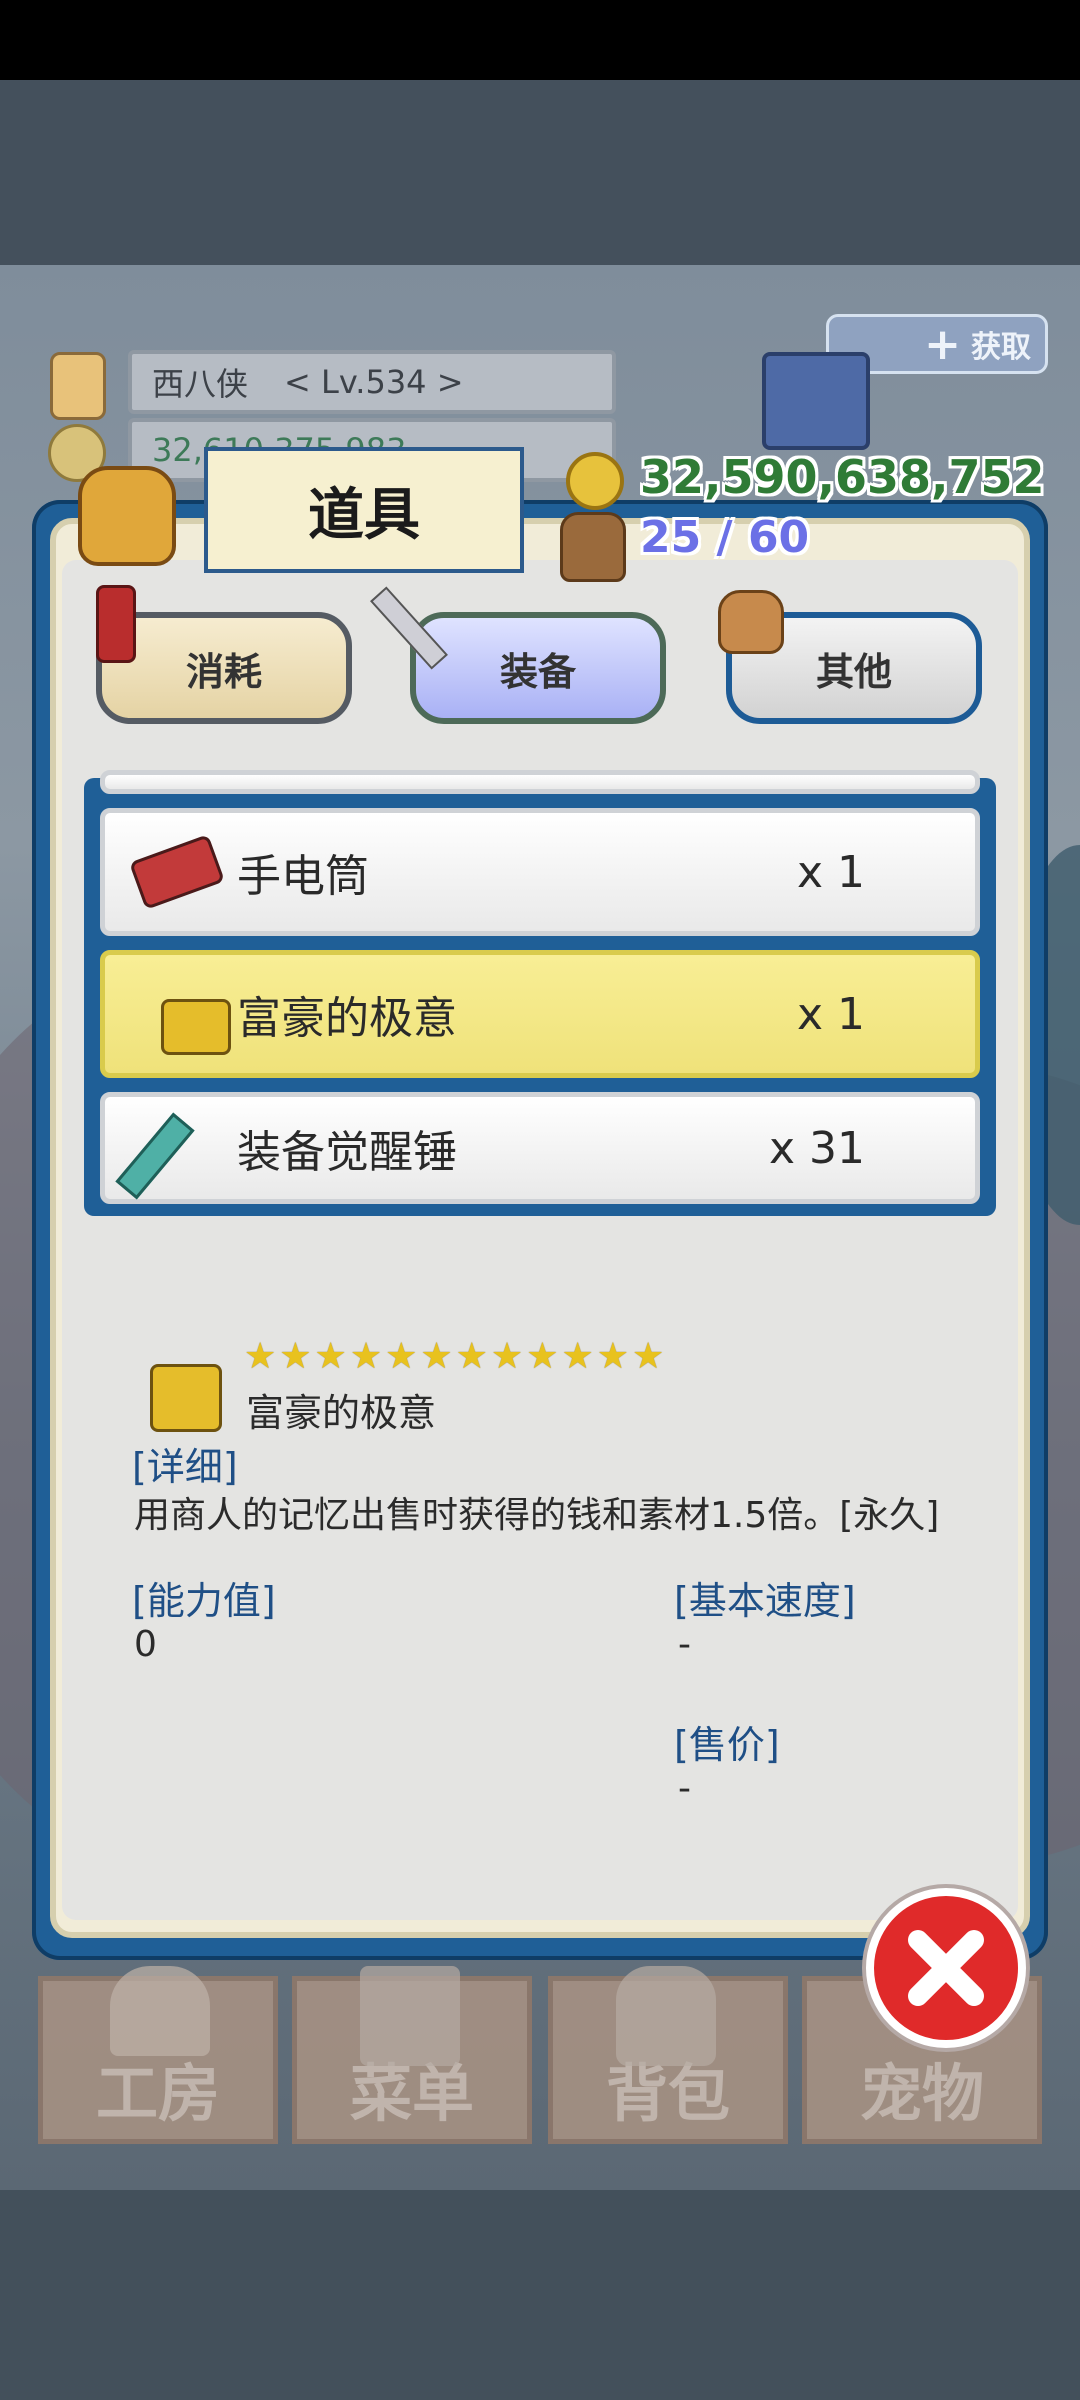 This screenshot has height=2400, width=1080. What do you see at coordinates (765, 1601) in the screenshot?
I see `speed-heading: [基本速度]` at bounding box center [765, 1601].